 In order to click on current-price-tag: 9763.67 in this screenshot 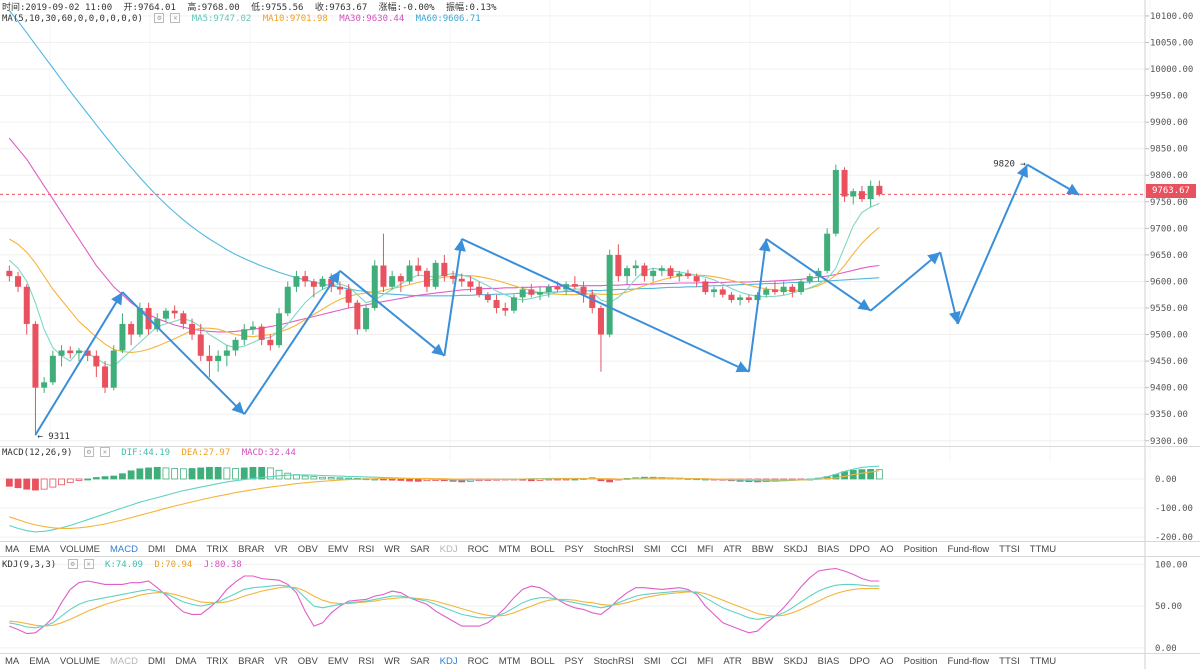, I will do `click(1171, 191)`.